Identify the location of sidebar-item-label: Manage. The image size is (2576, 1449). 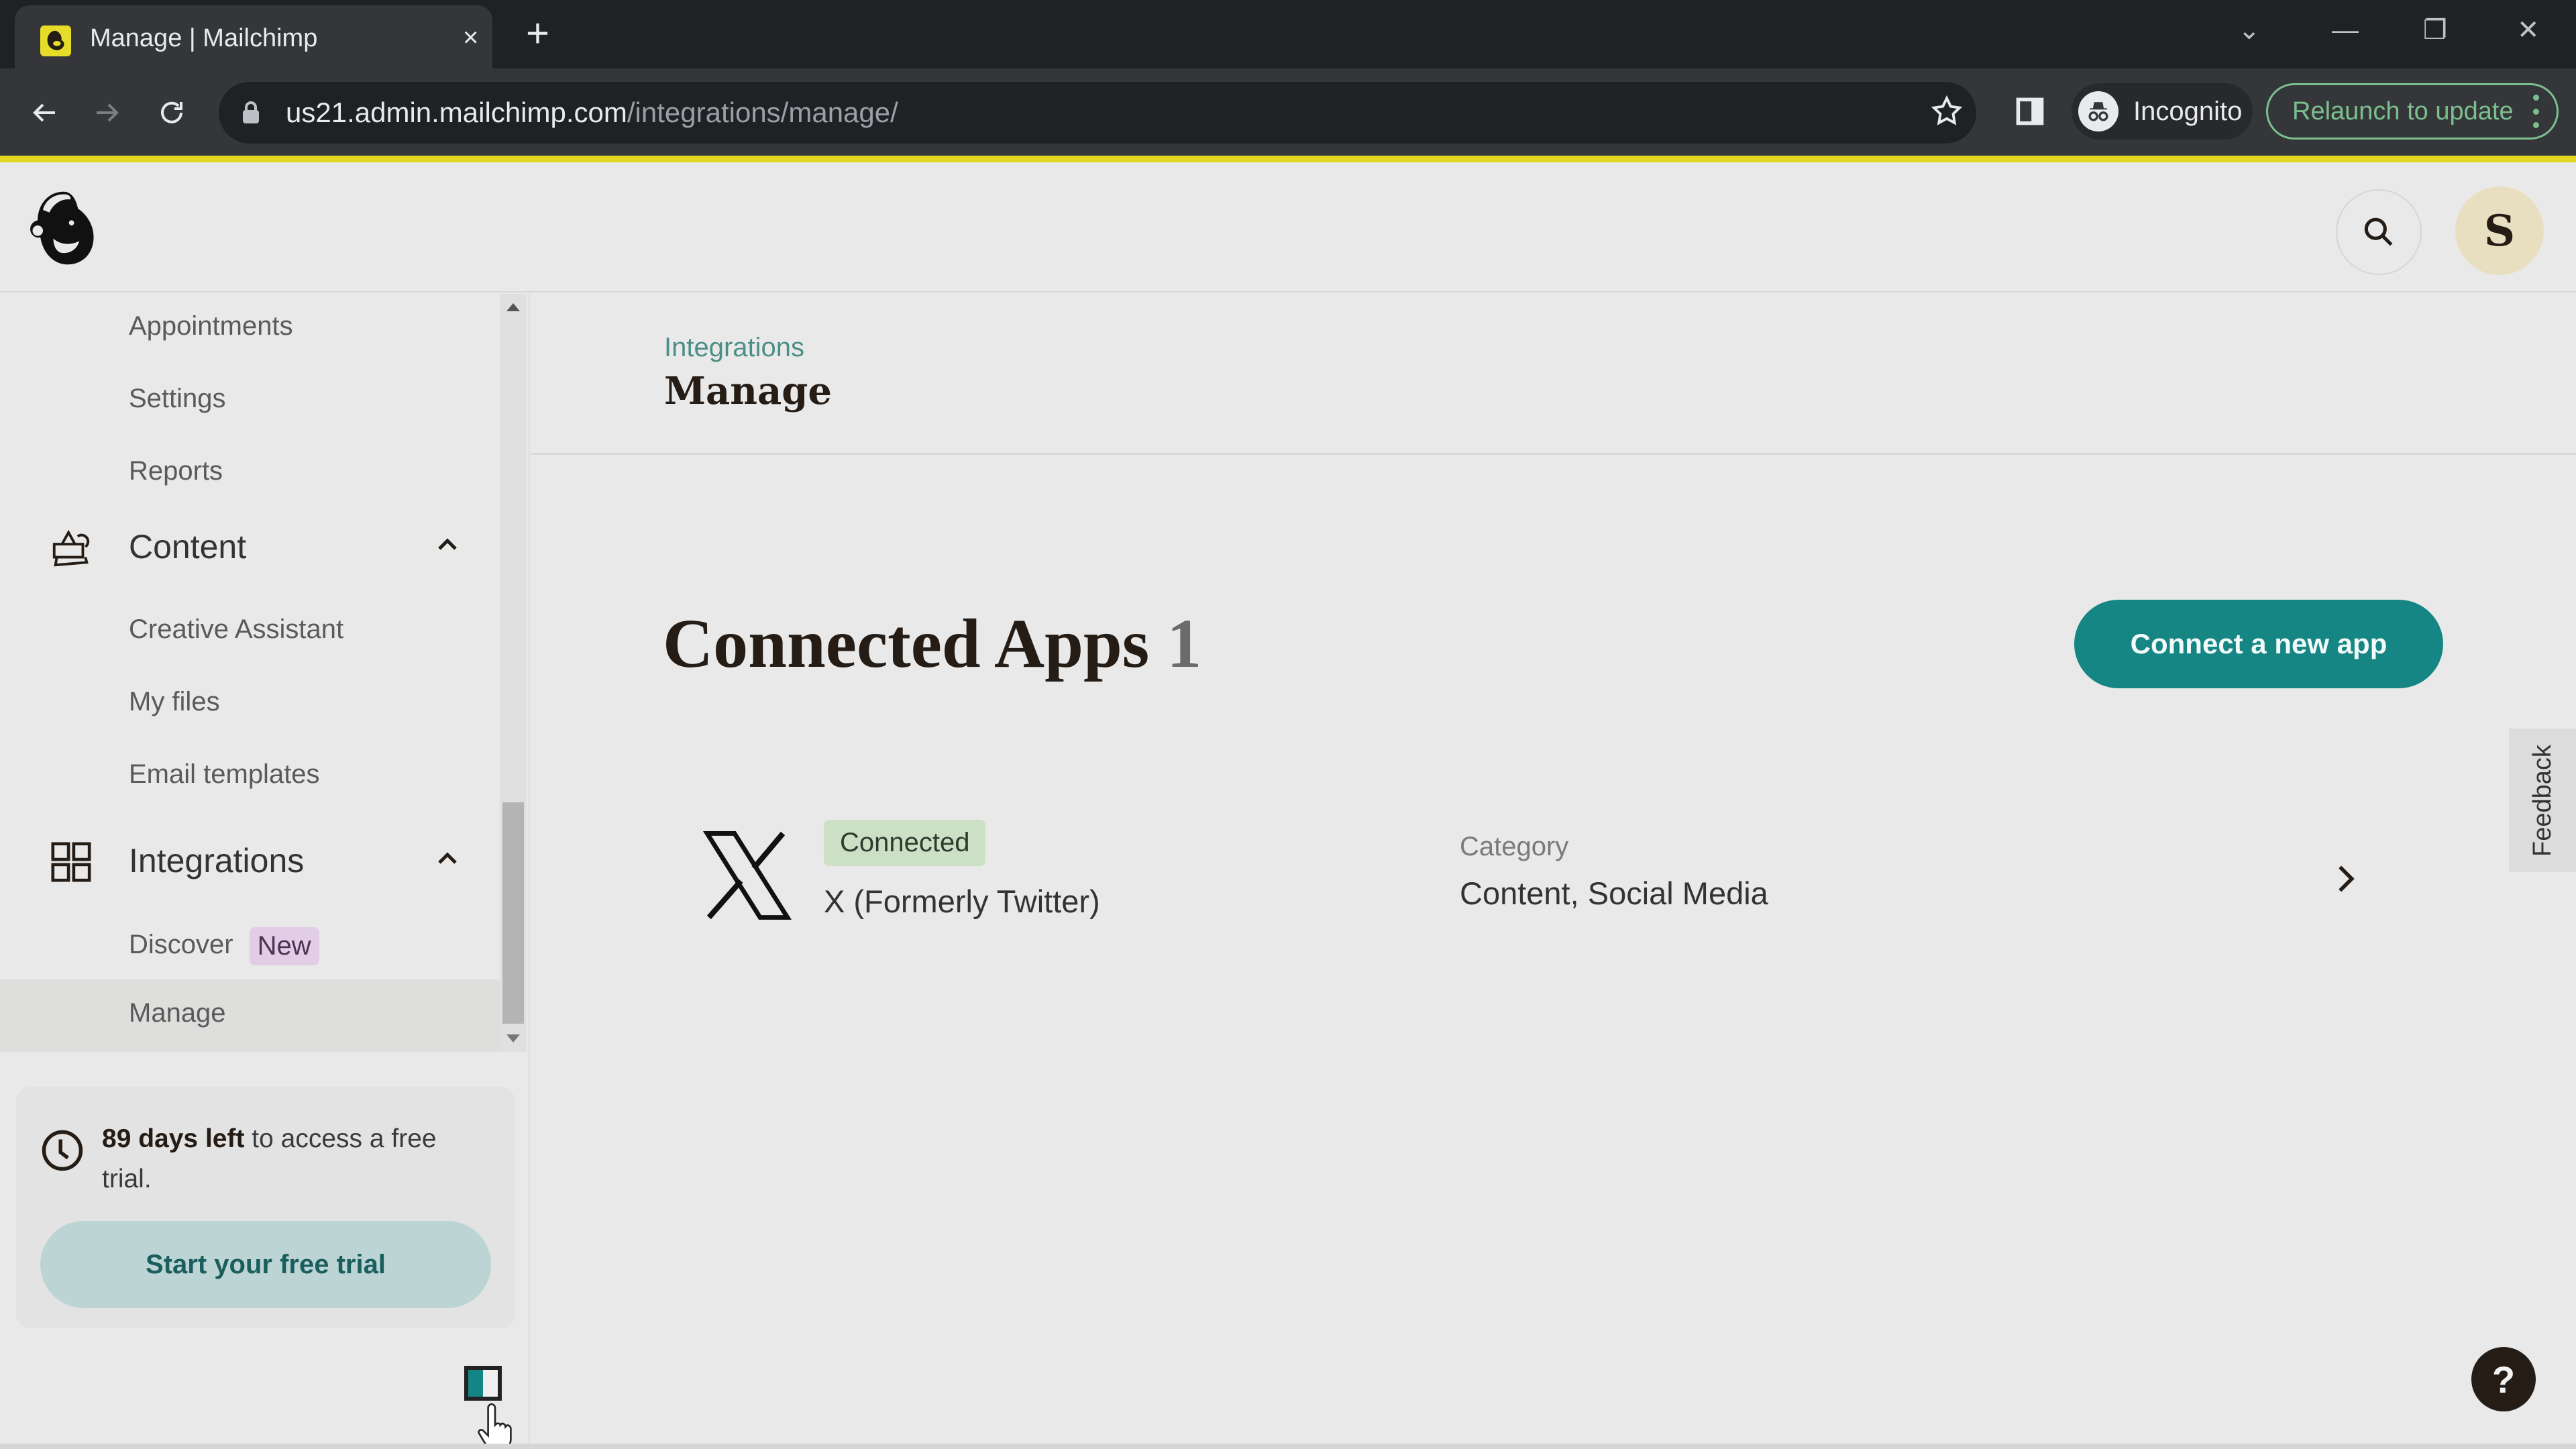
(177, 1013).